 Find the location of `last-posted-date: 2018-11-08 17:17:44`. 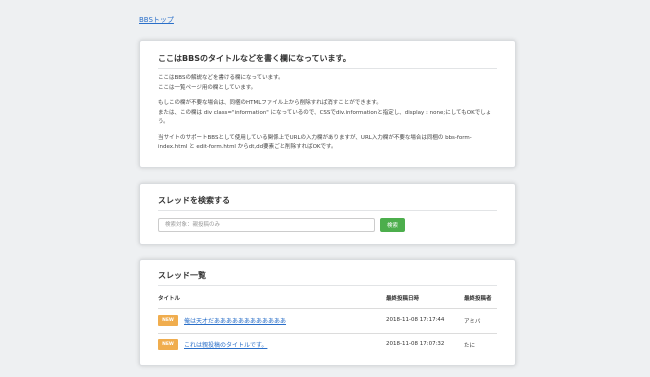

last-posted-date: 2018-11-08 17:17:44 is located at coordinates (415, 320).